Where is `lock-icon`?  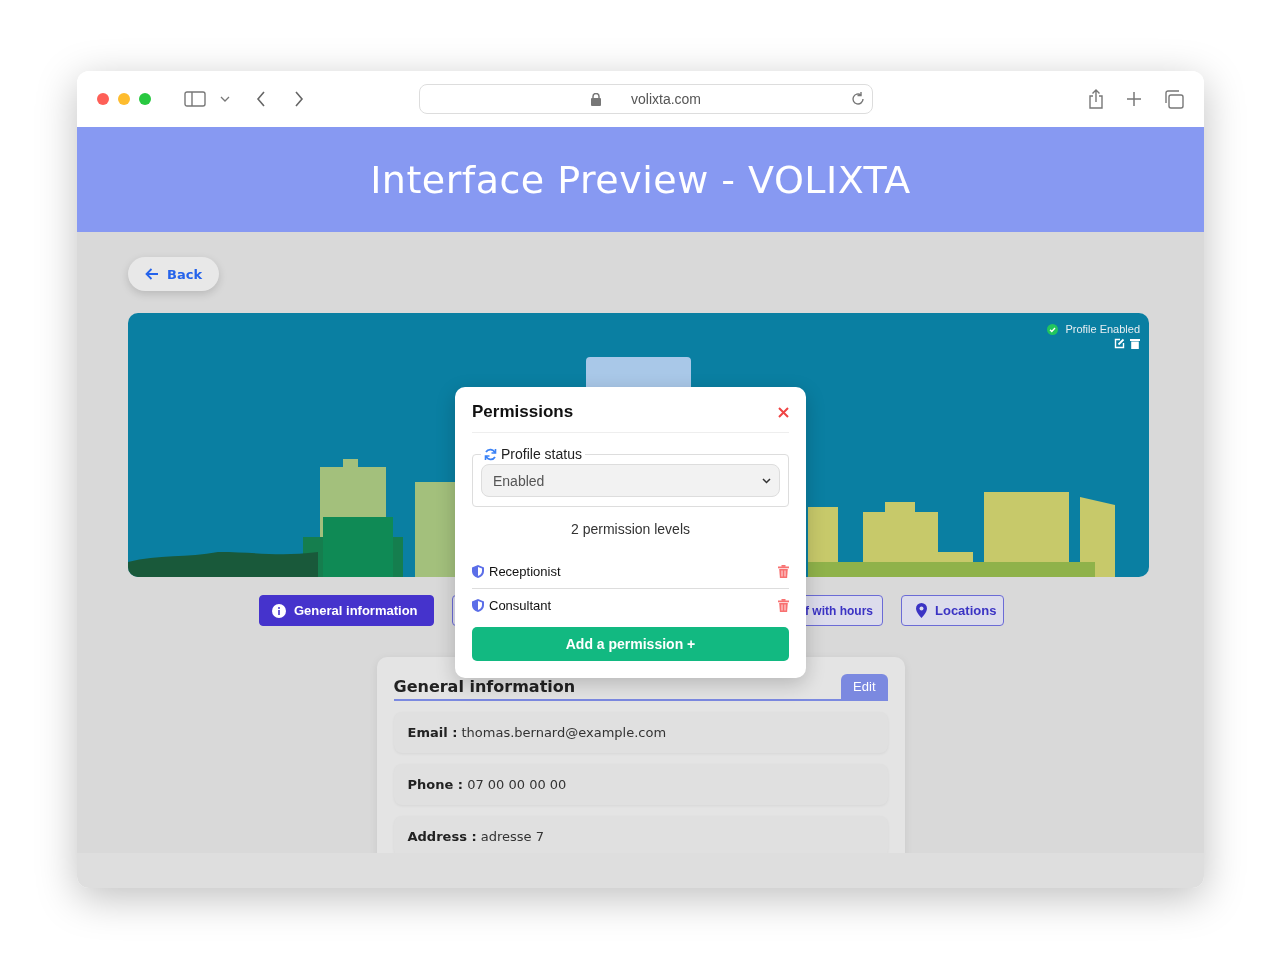 lock-icon is located at coordinates (596, 99).